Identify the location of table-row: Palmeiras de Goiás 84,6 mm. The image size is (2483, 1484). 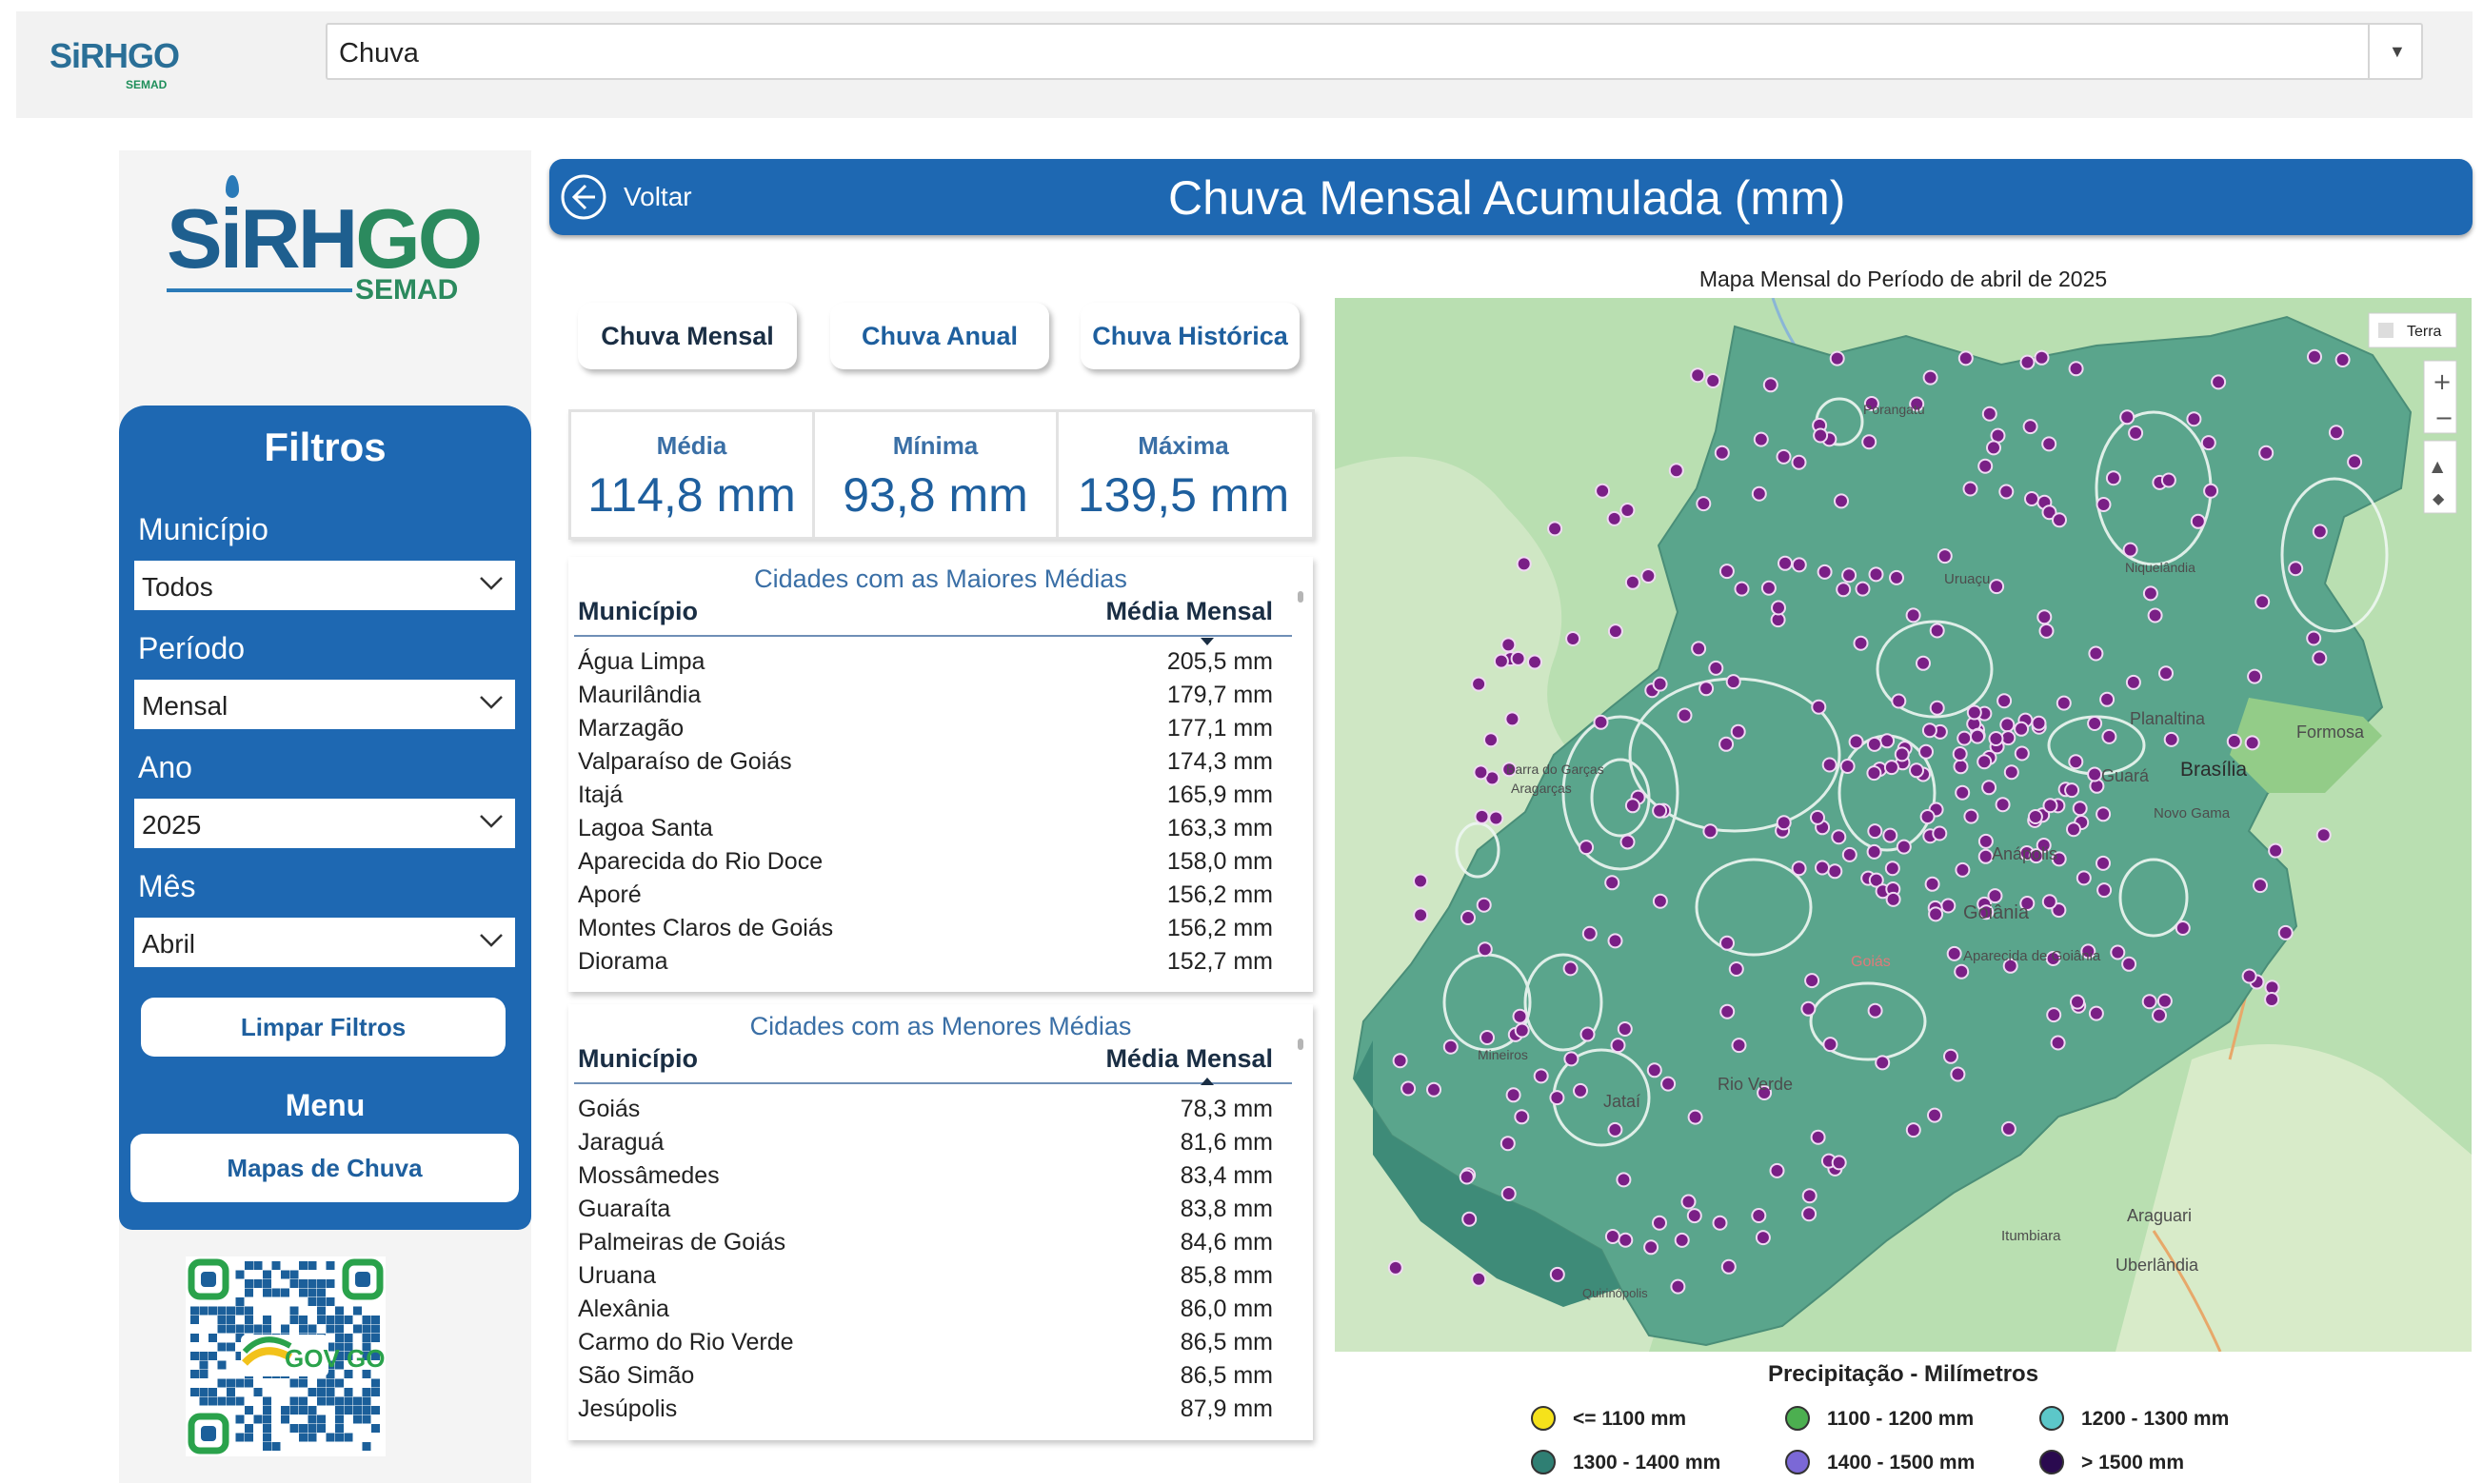
(925, 1241).